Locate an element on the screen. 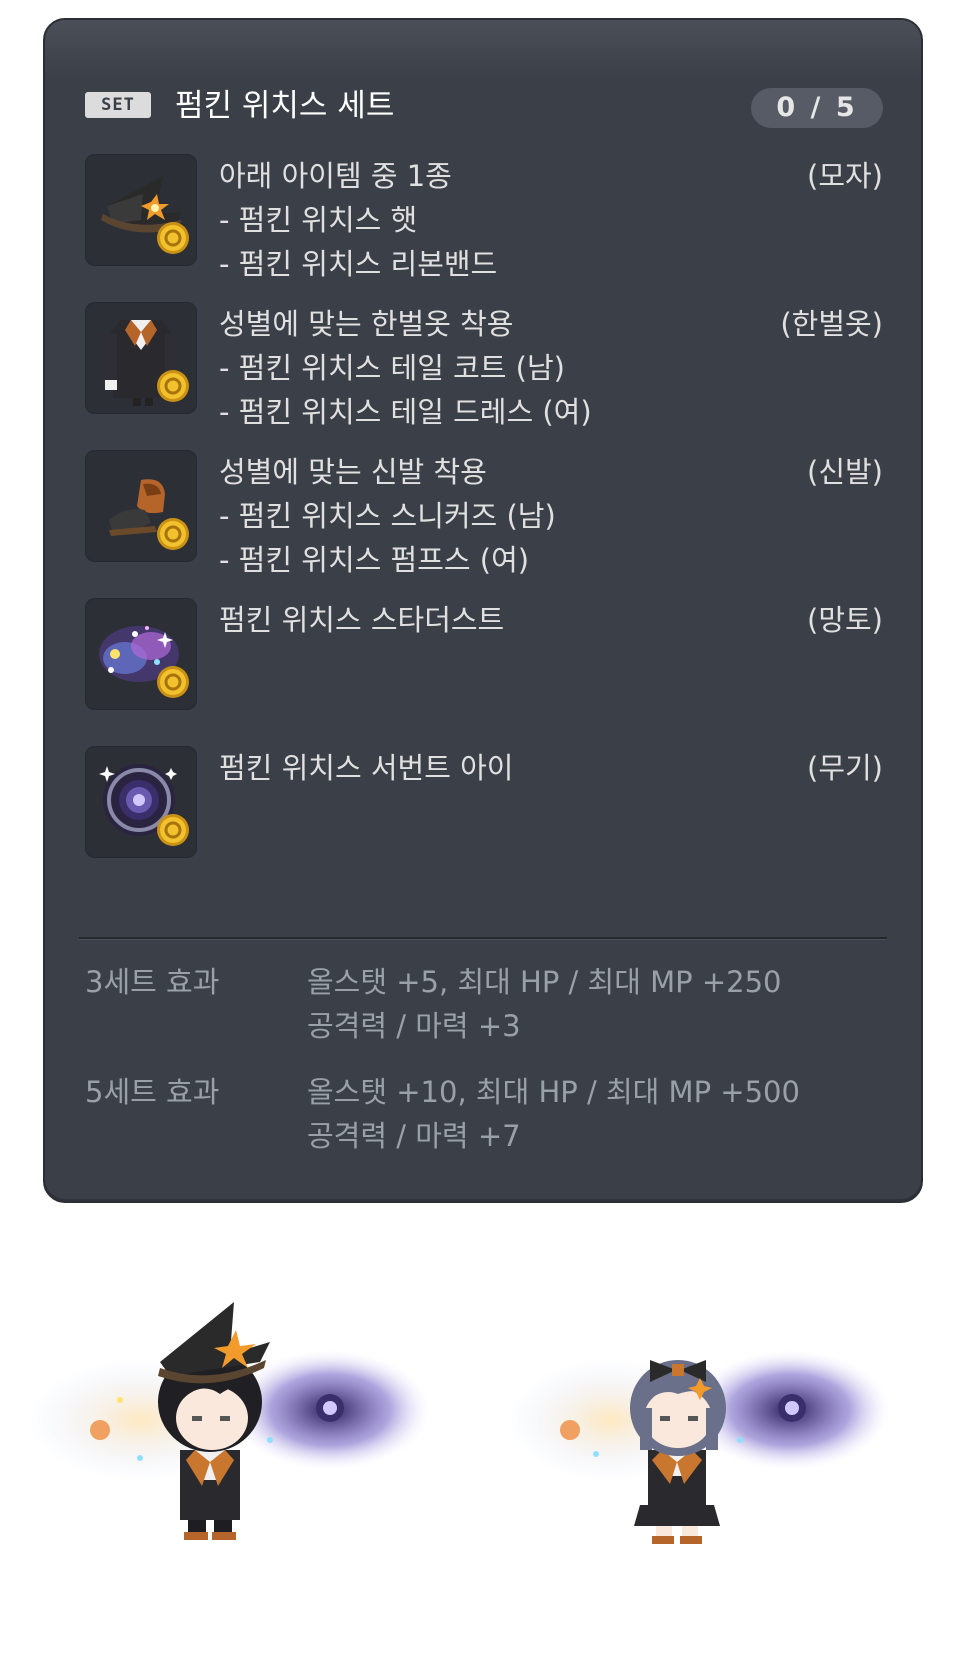 This screenshot has width=962, height=1661. effect-value: 공격력 / 마력 +7 is located at coordinates (414, 1136).